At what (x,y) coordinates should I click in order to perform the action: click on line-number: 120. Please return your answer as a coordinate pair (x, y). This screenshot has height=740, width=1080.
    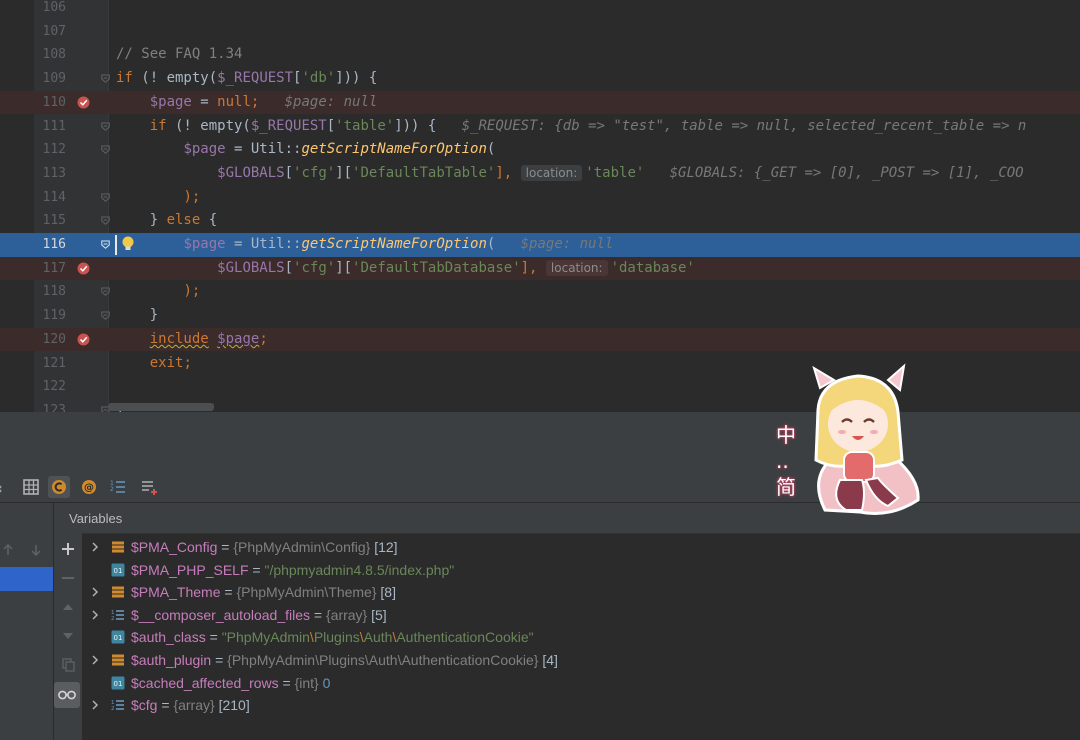
    Looking at the image, I should click on (50, 340).